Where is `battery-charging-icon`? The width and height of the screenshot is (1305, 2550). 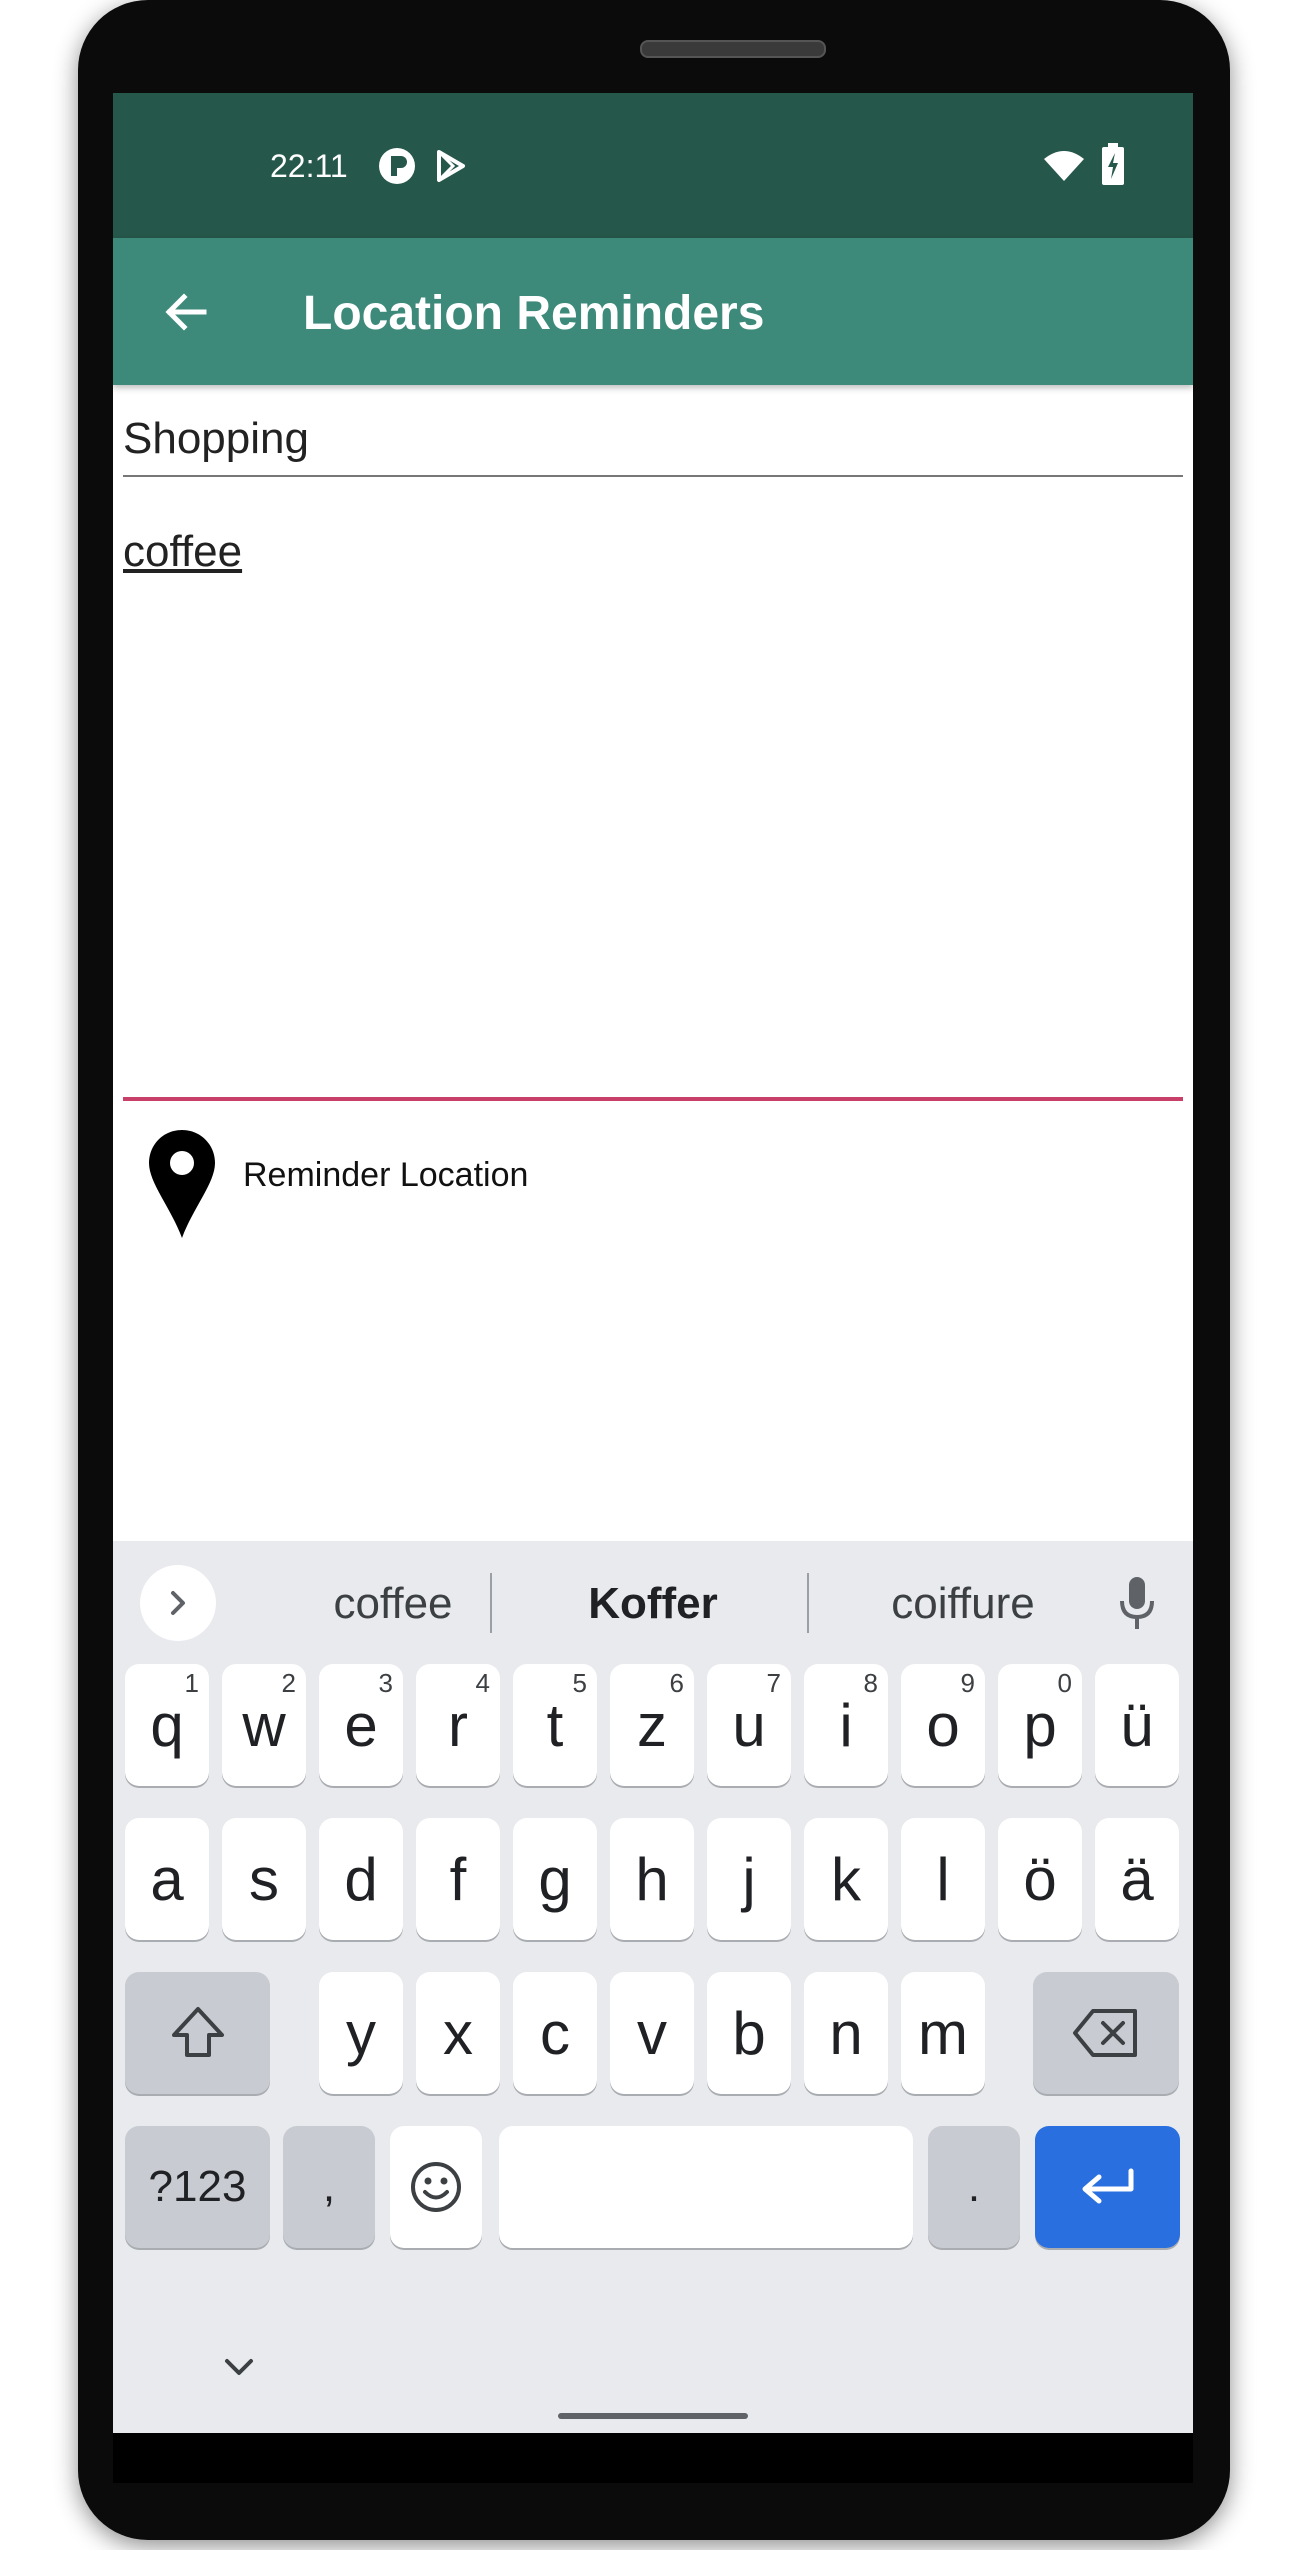 battery-charging-icon is located at coordinates (1113, 164).